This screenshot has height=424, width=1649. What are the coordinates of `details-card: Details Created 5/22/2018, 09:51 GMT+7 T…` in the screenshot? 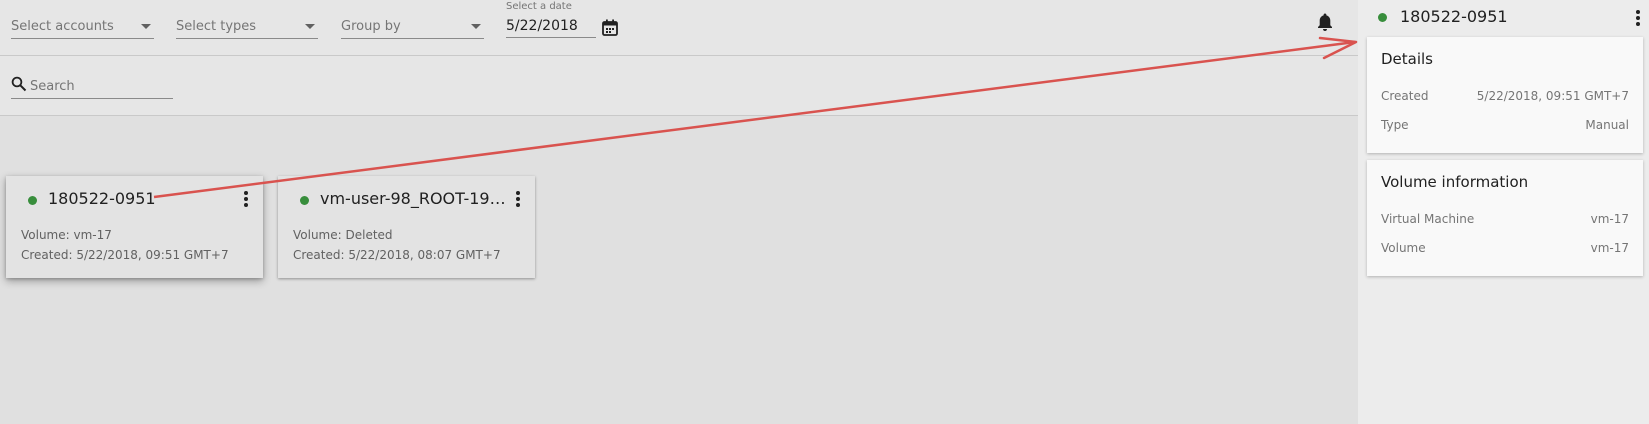 It's located at (1505, 95).